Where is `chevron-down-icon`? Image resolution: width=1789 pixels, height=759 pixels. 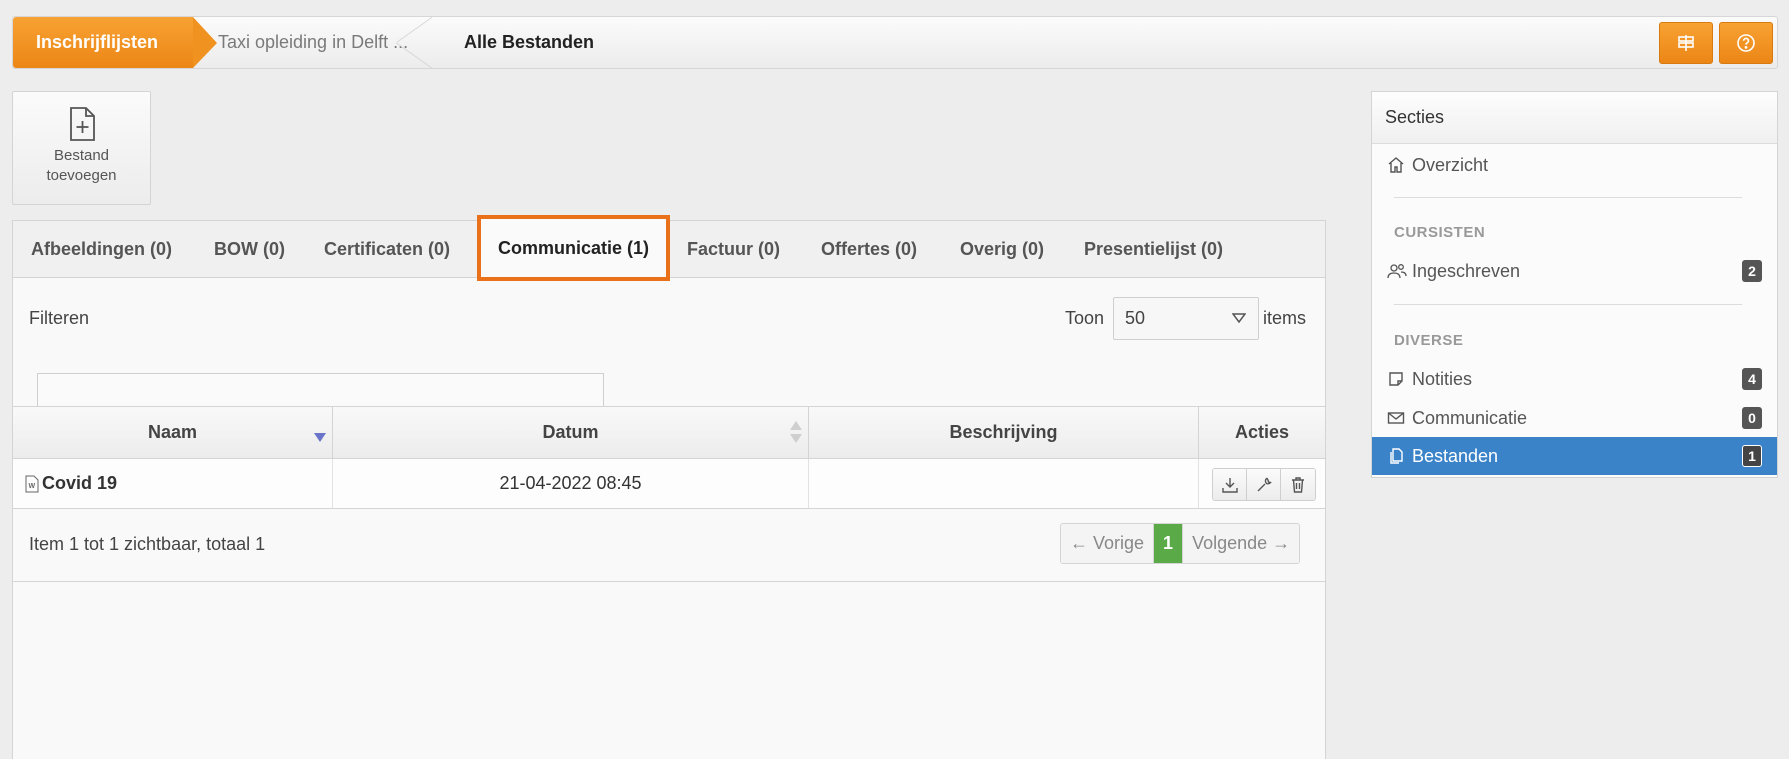
chevron-down-icon is located at coordinates (1239, 318).